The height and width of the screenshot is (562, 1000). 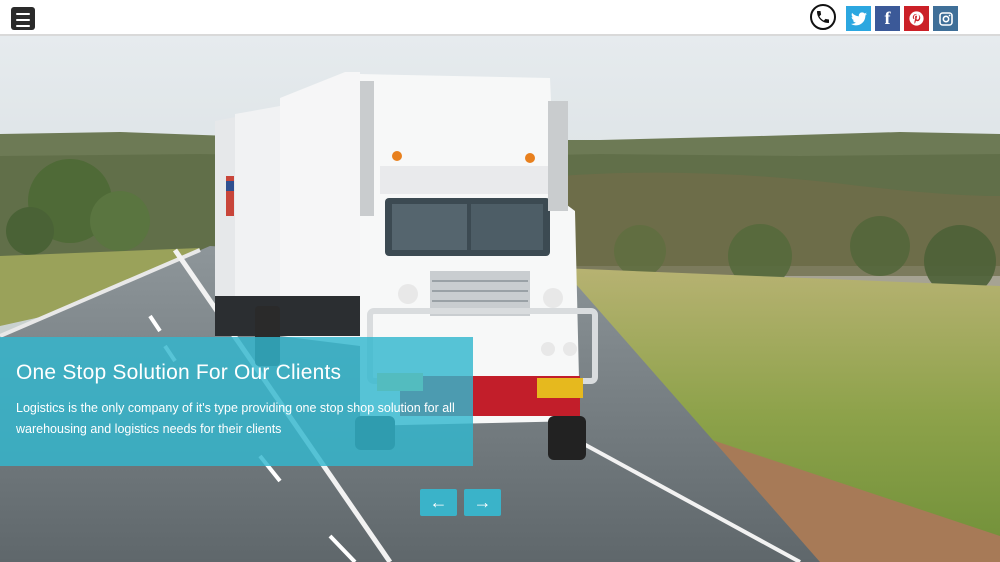 I want to click on pinterest-icon, so click(x=916, y=18).